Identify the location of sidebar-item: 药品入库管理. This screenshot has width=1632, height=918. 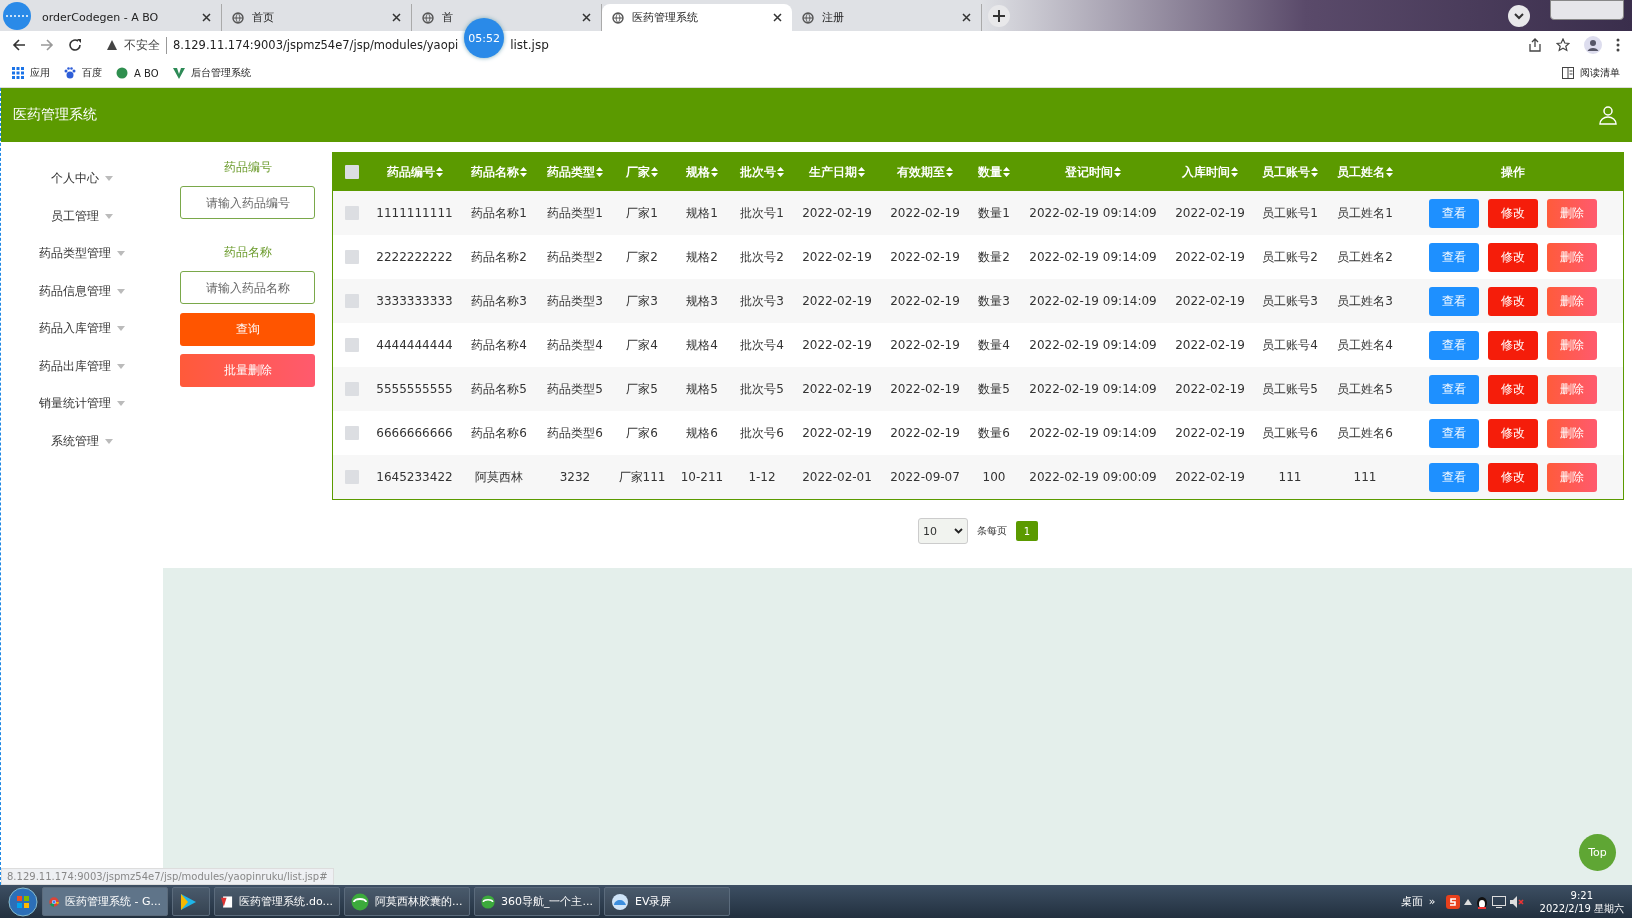
(82, 329).